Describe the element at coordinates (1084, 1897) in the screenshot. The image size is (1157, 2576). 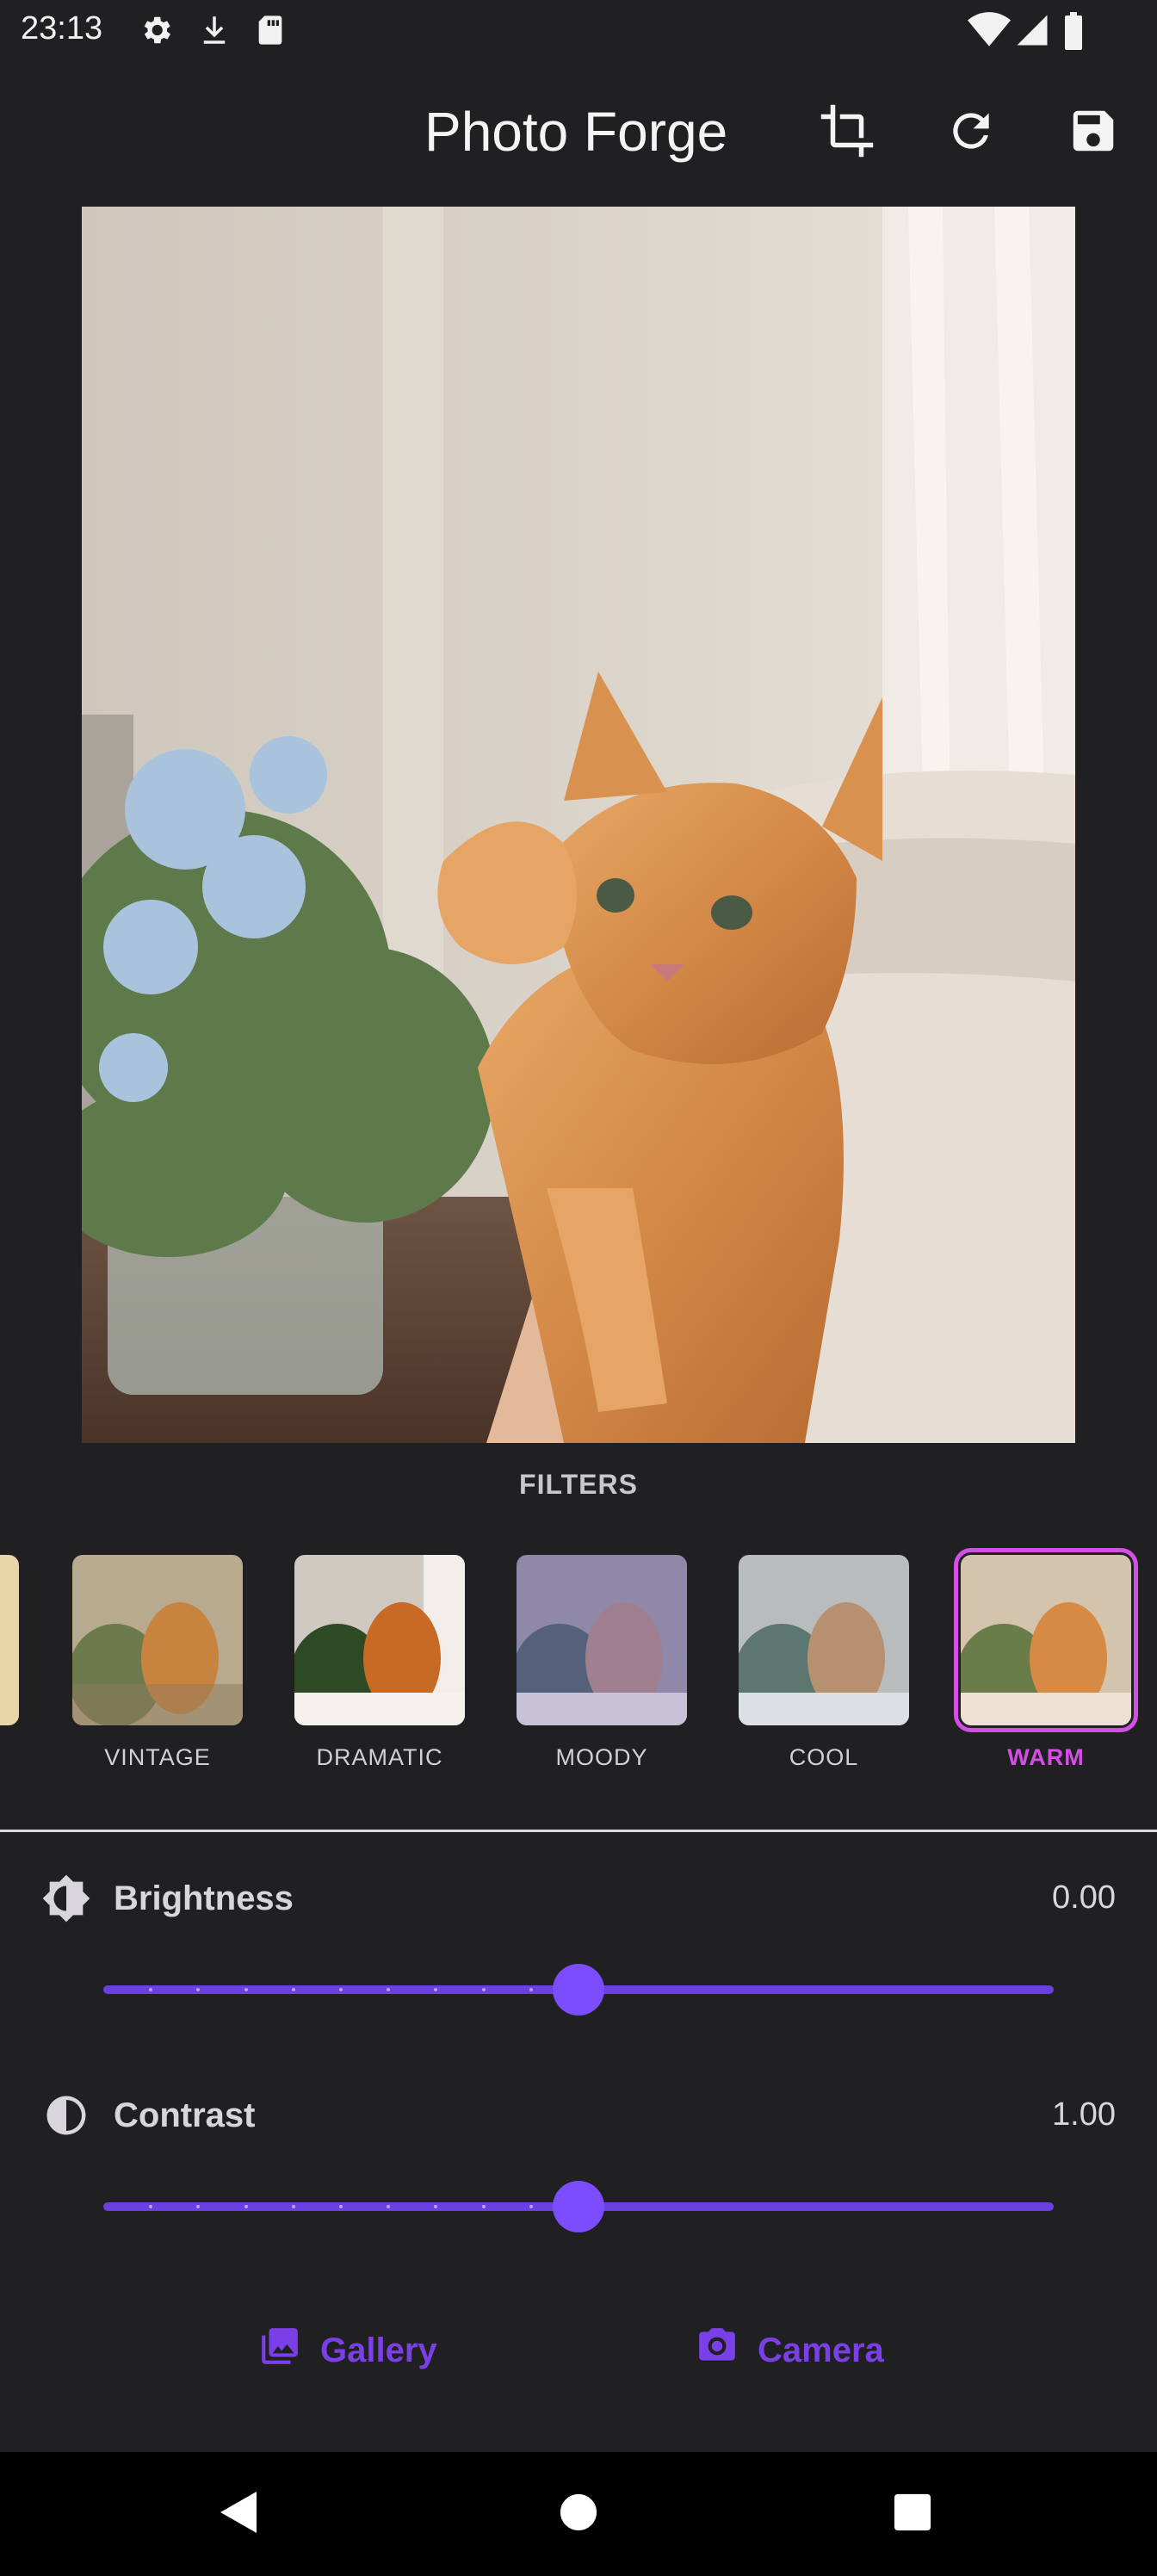
I see `brightness-value: 0.00` at that location.